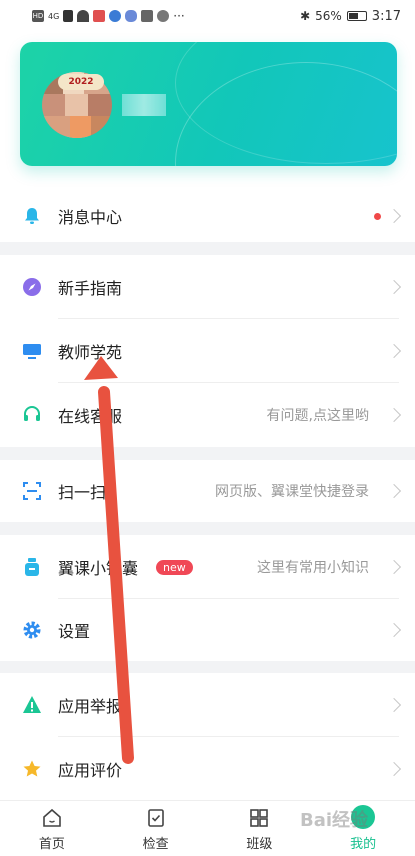 The image size is (415, 856). What do you see at coordinates (90, 770) in the screenshot?
I see `menu-label: 应用评价` at bounding box center [90, 770].